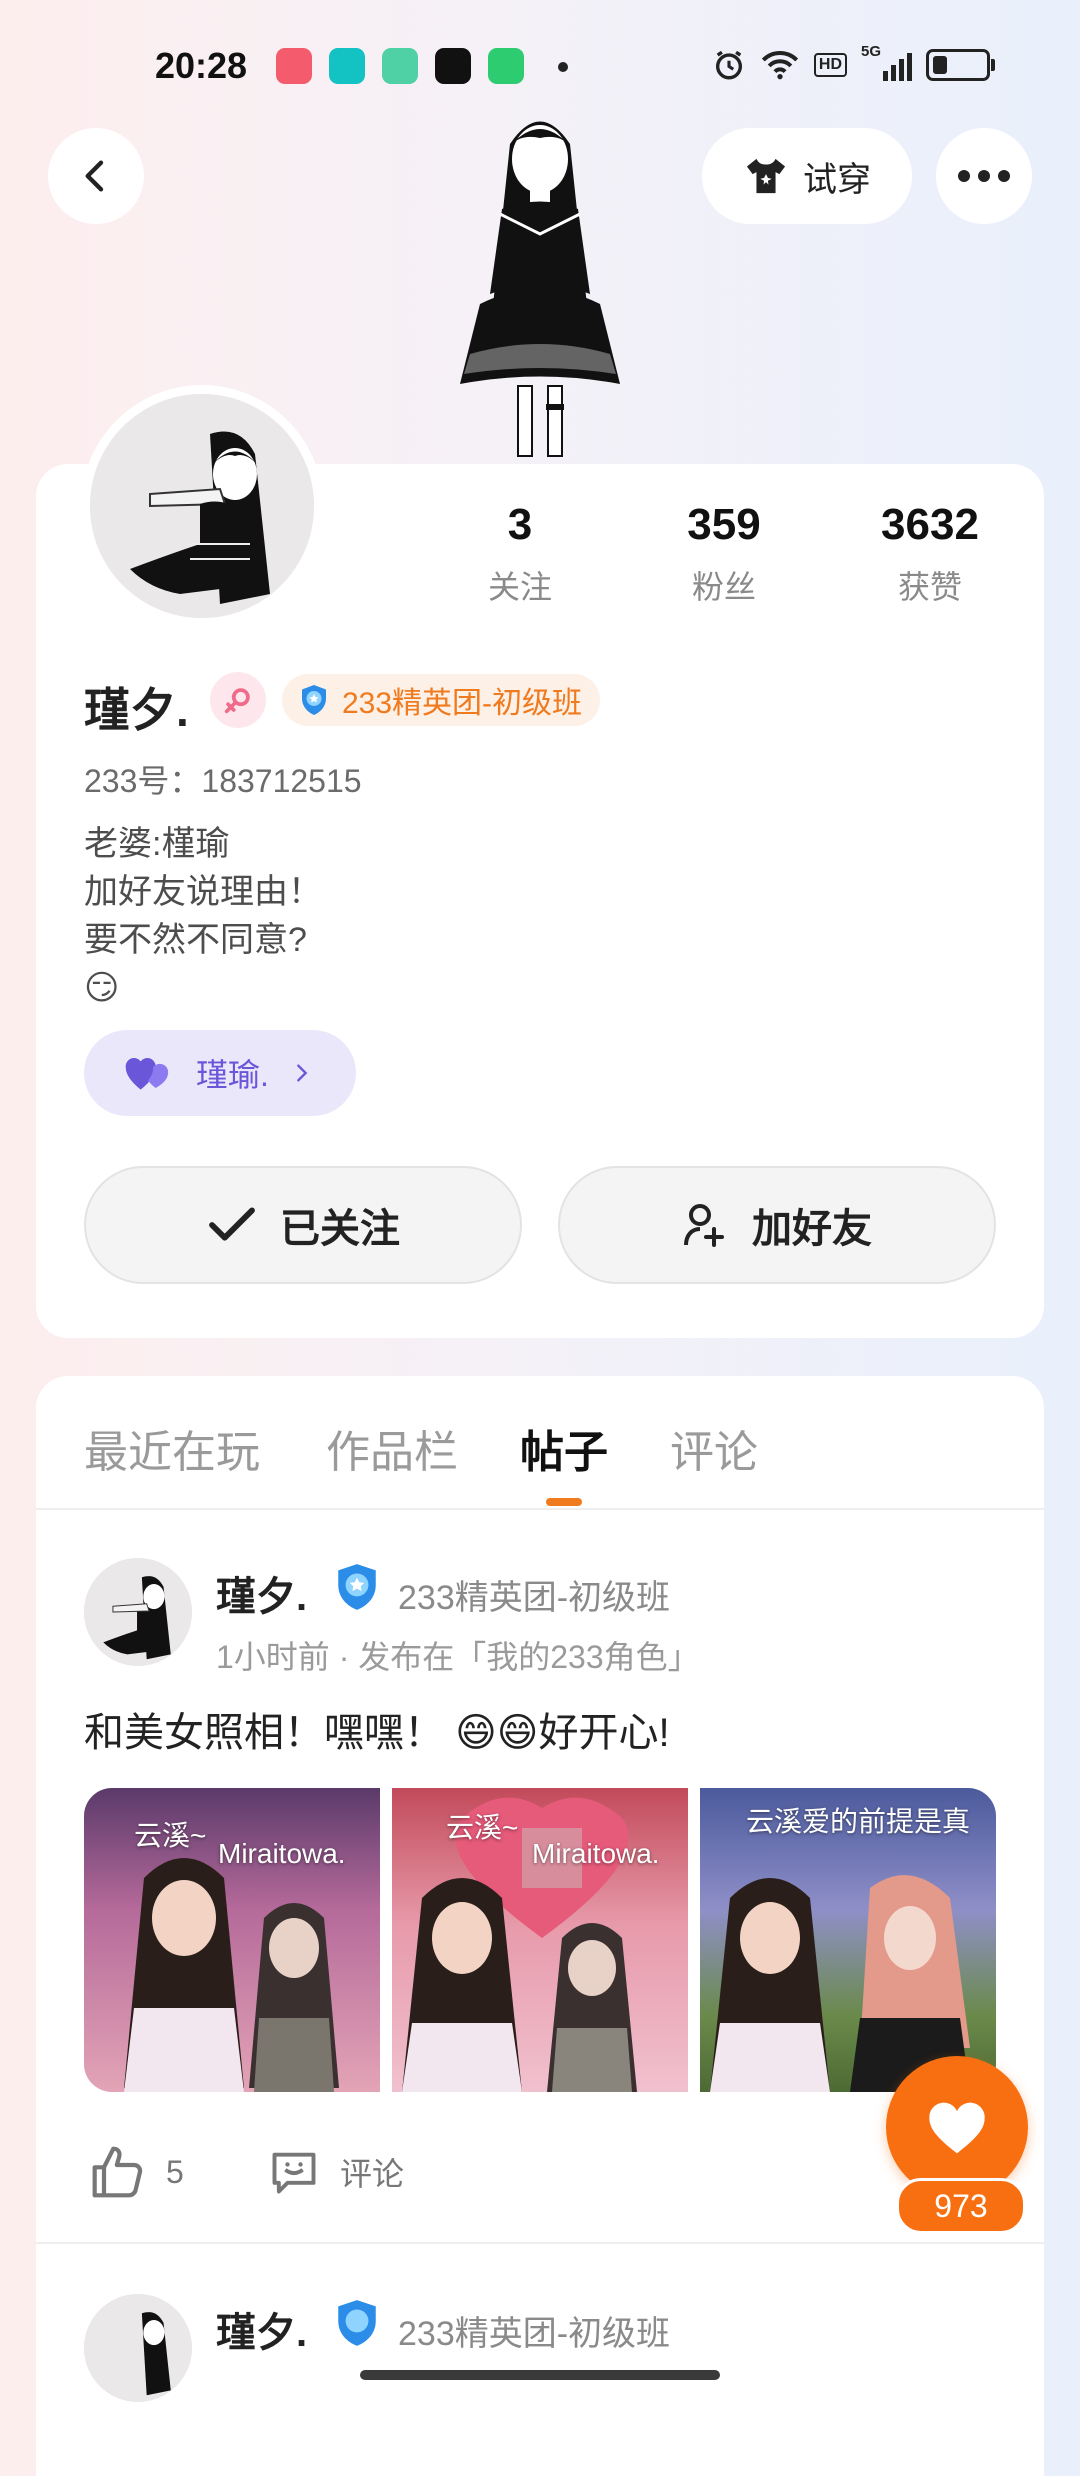 The image size is (1080, 2476). What do you see at coordinates (724, 554) in the screenshot?
I see `stat-followers: 359 粉丝` at bounding box center [724, 554].